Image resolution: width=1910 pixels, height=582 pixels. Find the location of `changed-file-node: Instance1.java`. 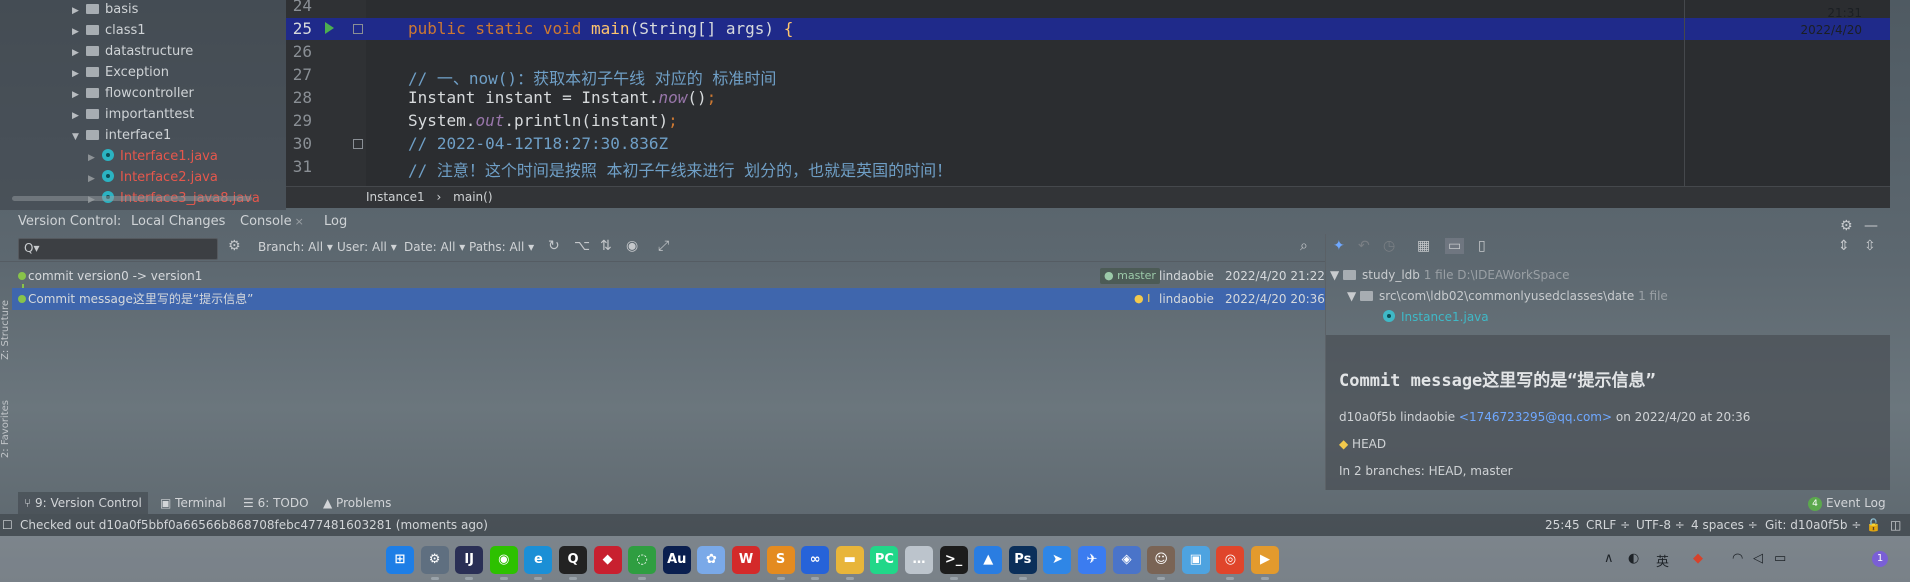

changed-file-node: Instance1.java is located at coordinates (1436, 317).